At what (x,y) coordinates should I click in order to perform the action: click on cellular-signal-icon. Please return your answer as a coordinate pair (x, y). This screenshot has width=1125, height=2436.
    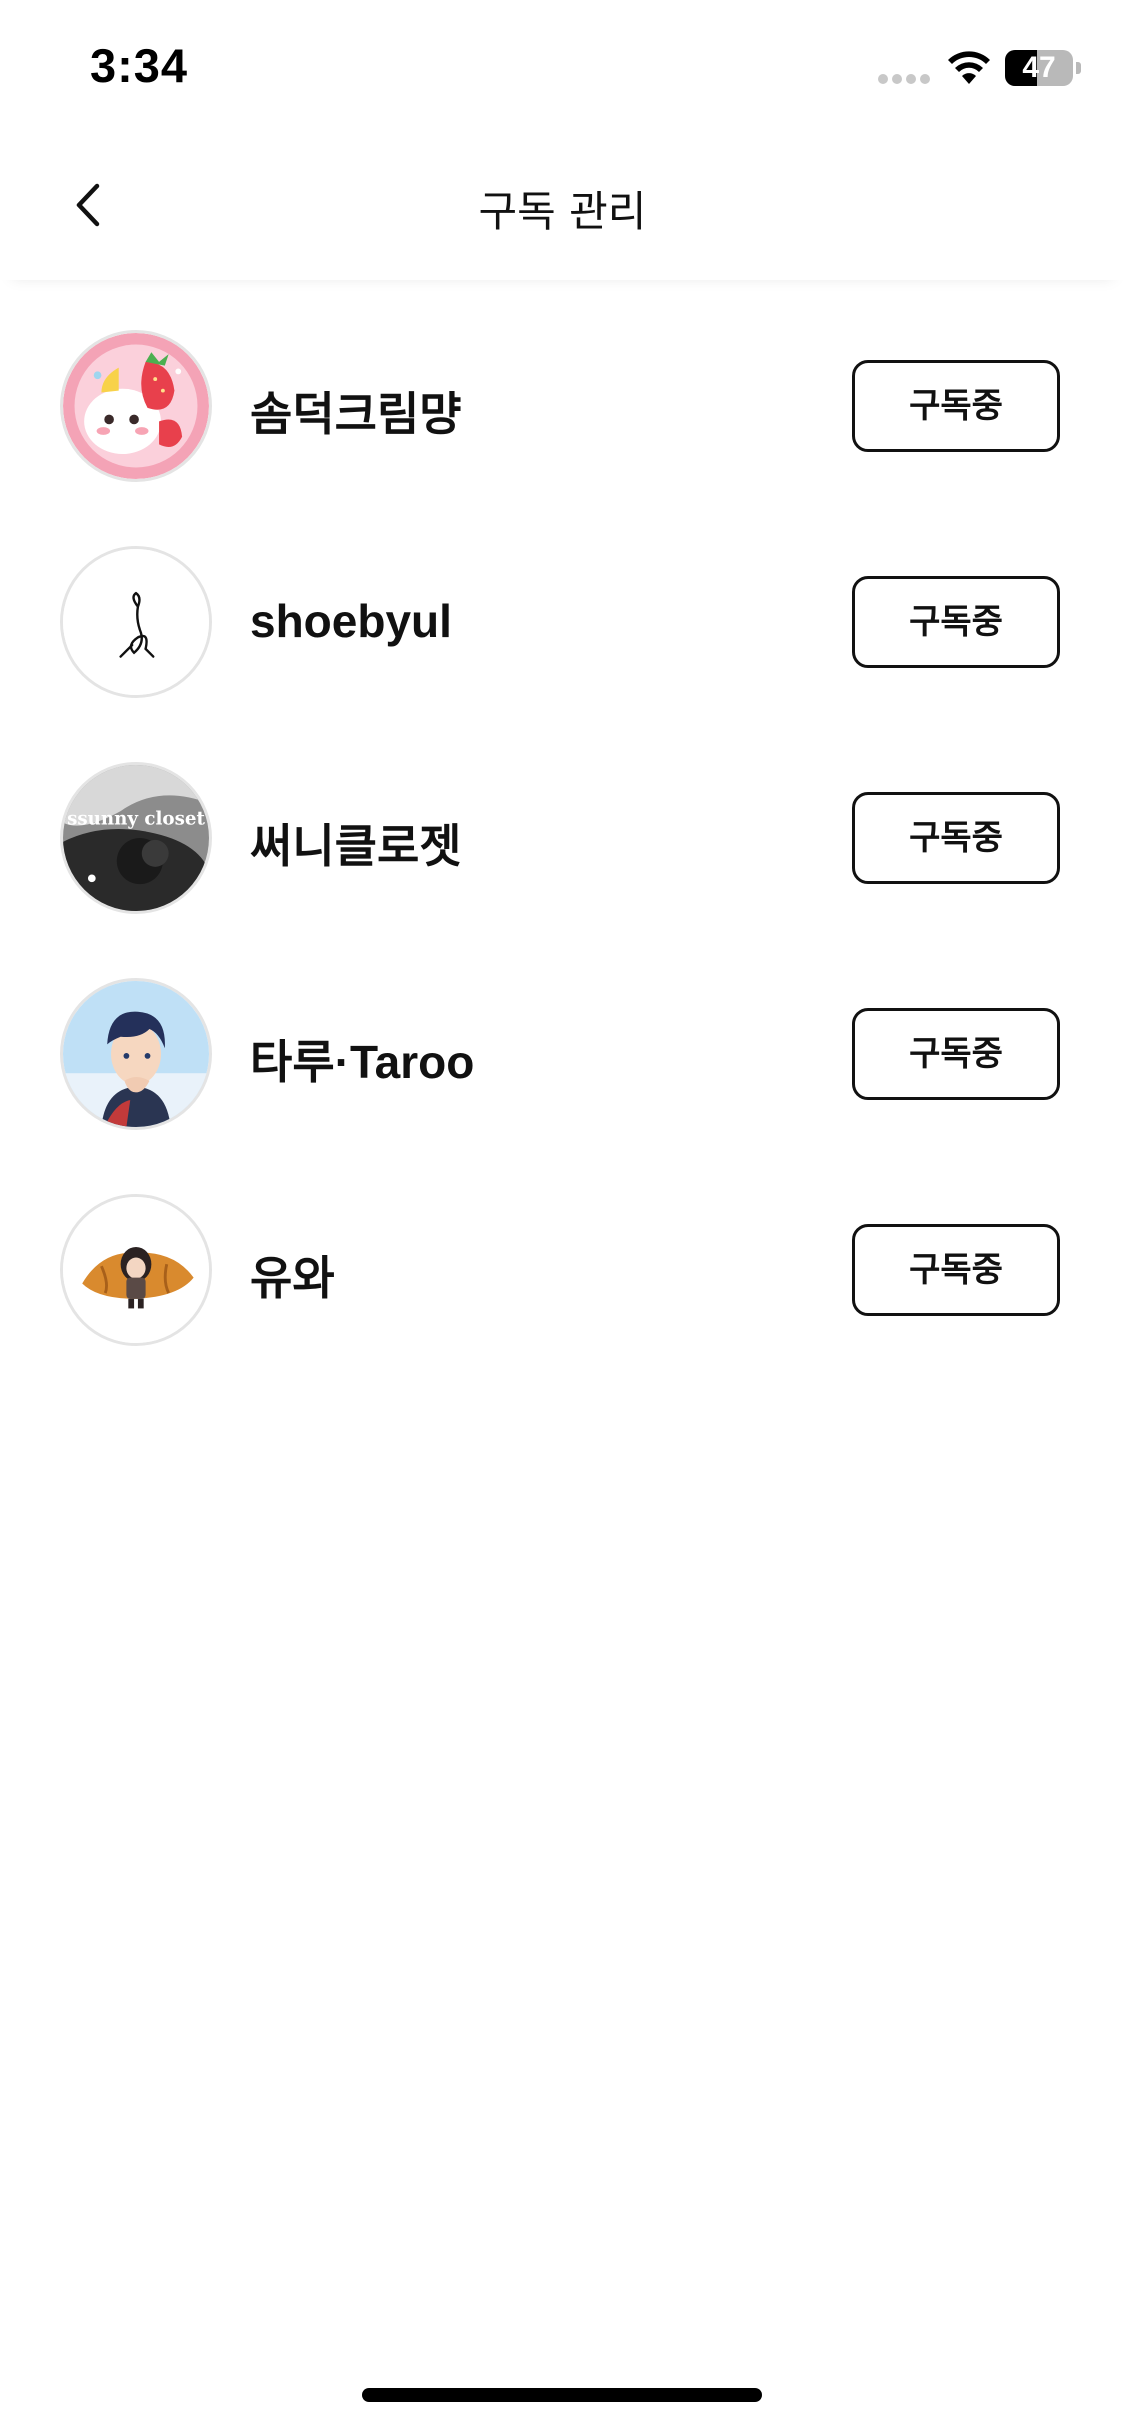
    Looking at the image, I should click on (904, 79).